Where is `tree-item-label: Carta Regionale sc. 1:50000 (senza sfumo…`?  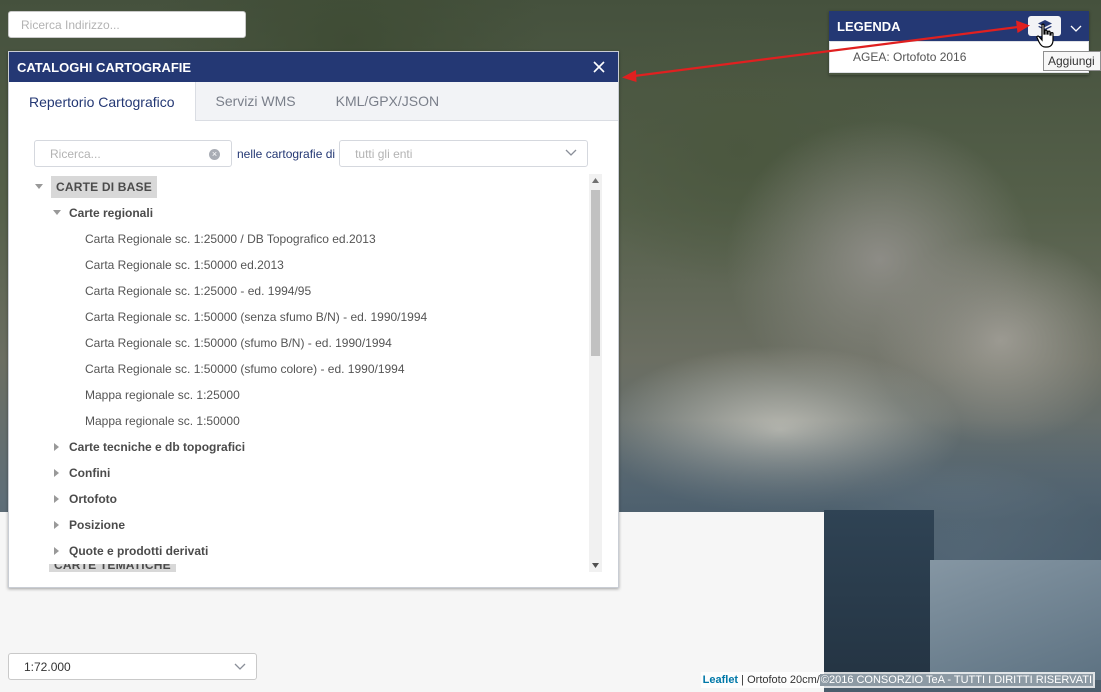 tree-item-label: Carta Regionale sc. 1:50000 (senza sfumo… is located at coordinates (256, 317).